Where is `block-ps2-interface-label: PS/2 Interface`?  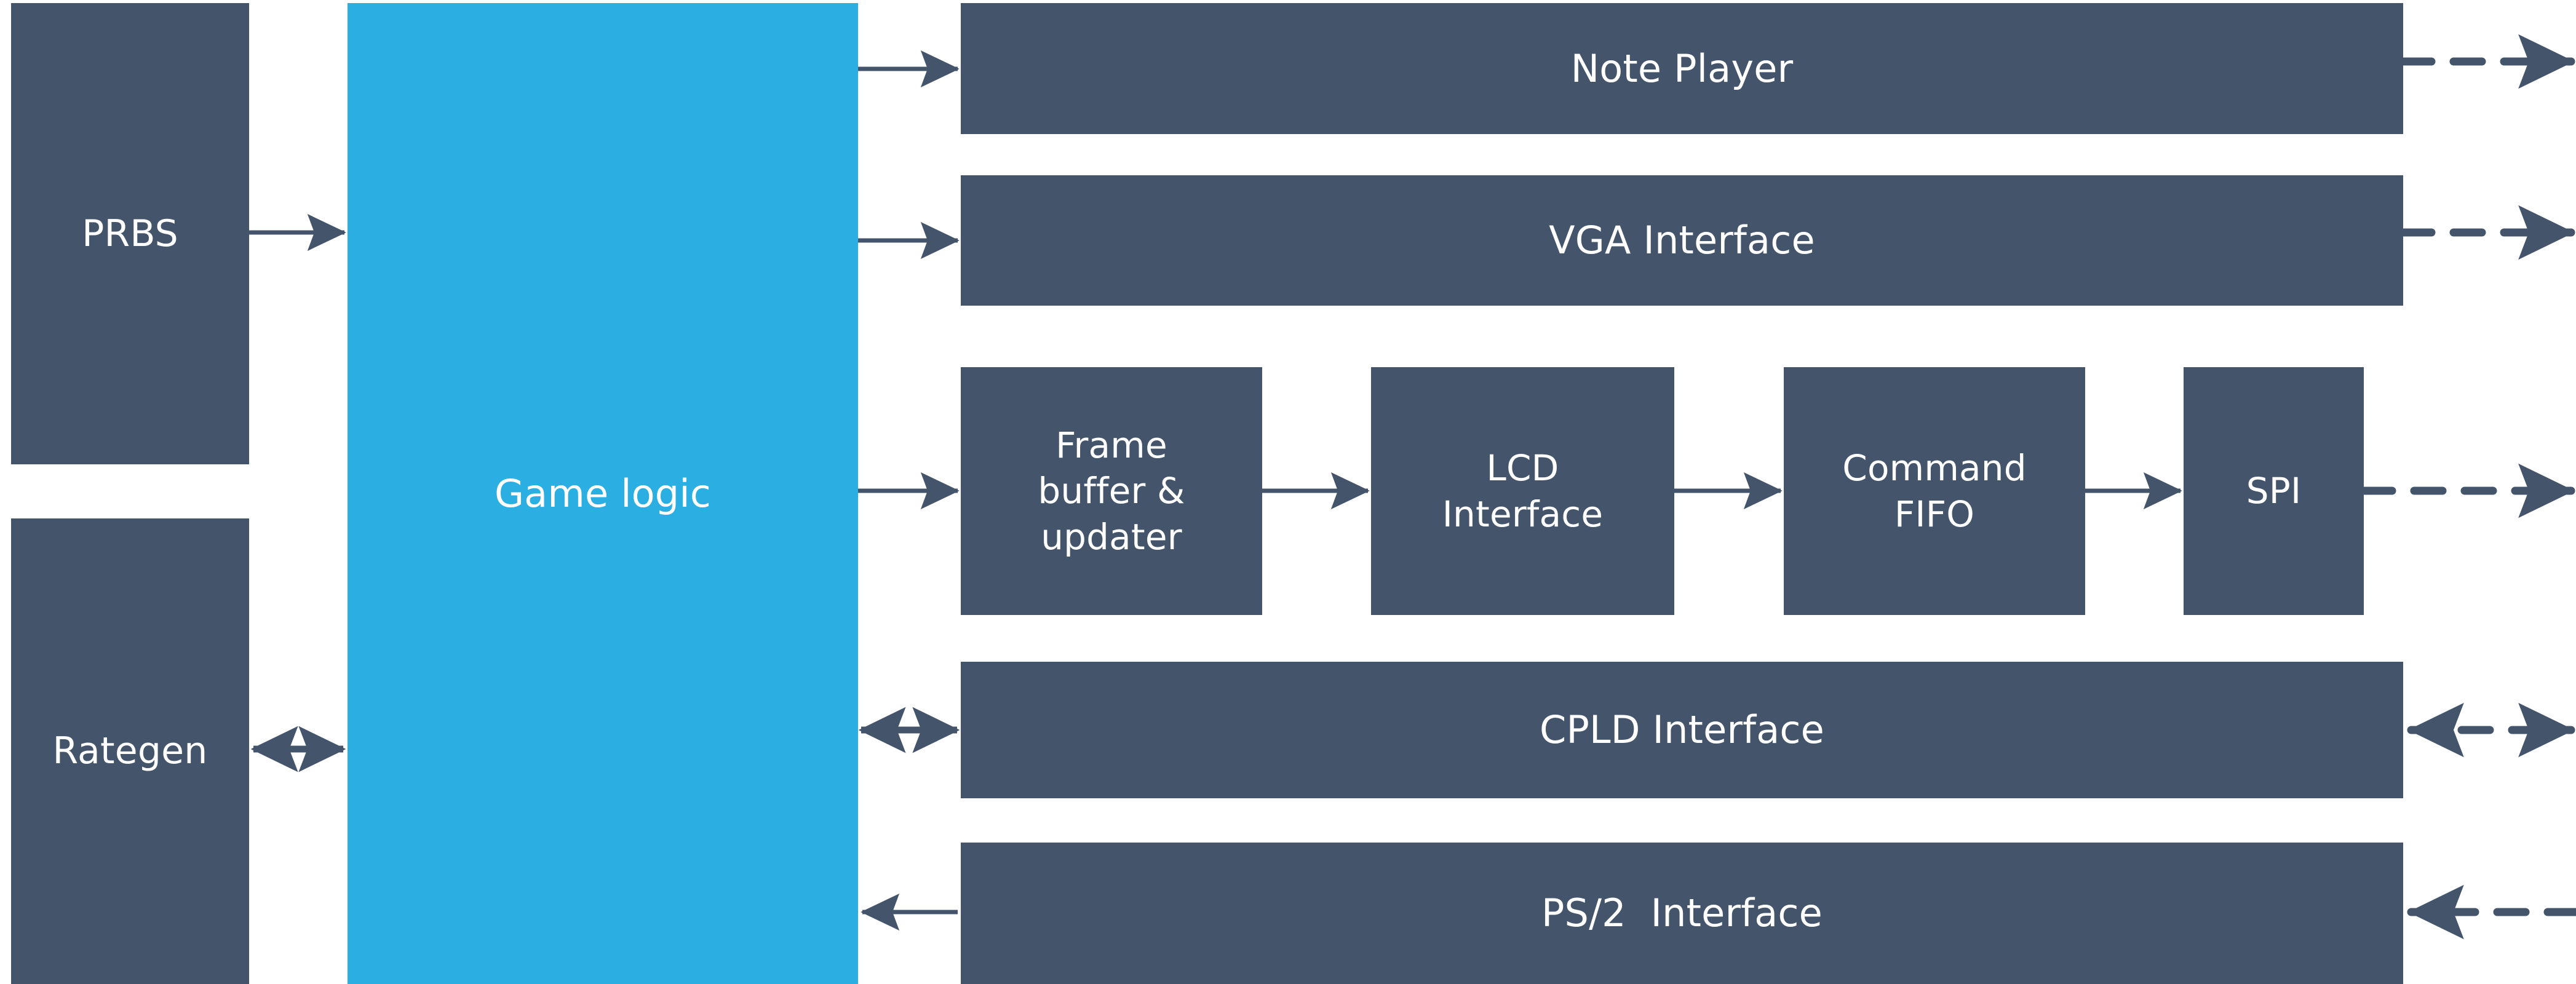
block-ps2-interface-label: PS/2 Interface is located at coordinates (1682, 913).